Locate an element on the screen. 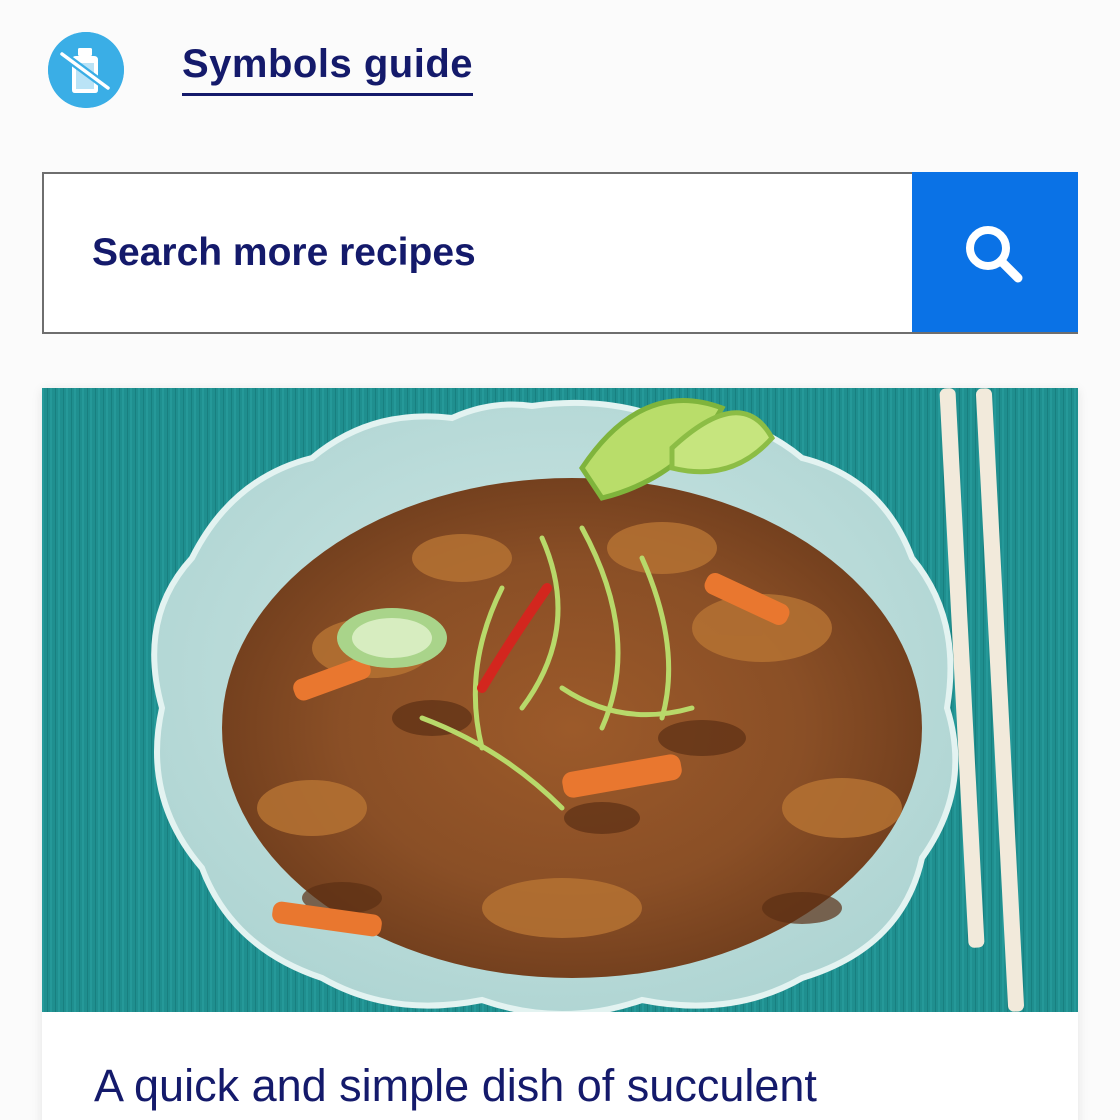 Image resolution: width=1120 pixels, height=1120 pixels. top-bar: Symbols guide is located at coordinates (560, 70).